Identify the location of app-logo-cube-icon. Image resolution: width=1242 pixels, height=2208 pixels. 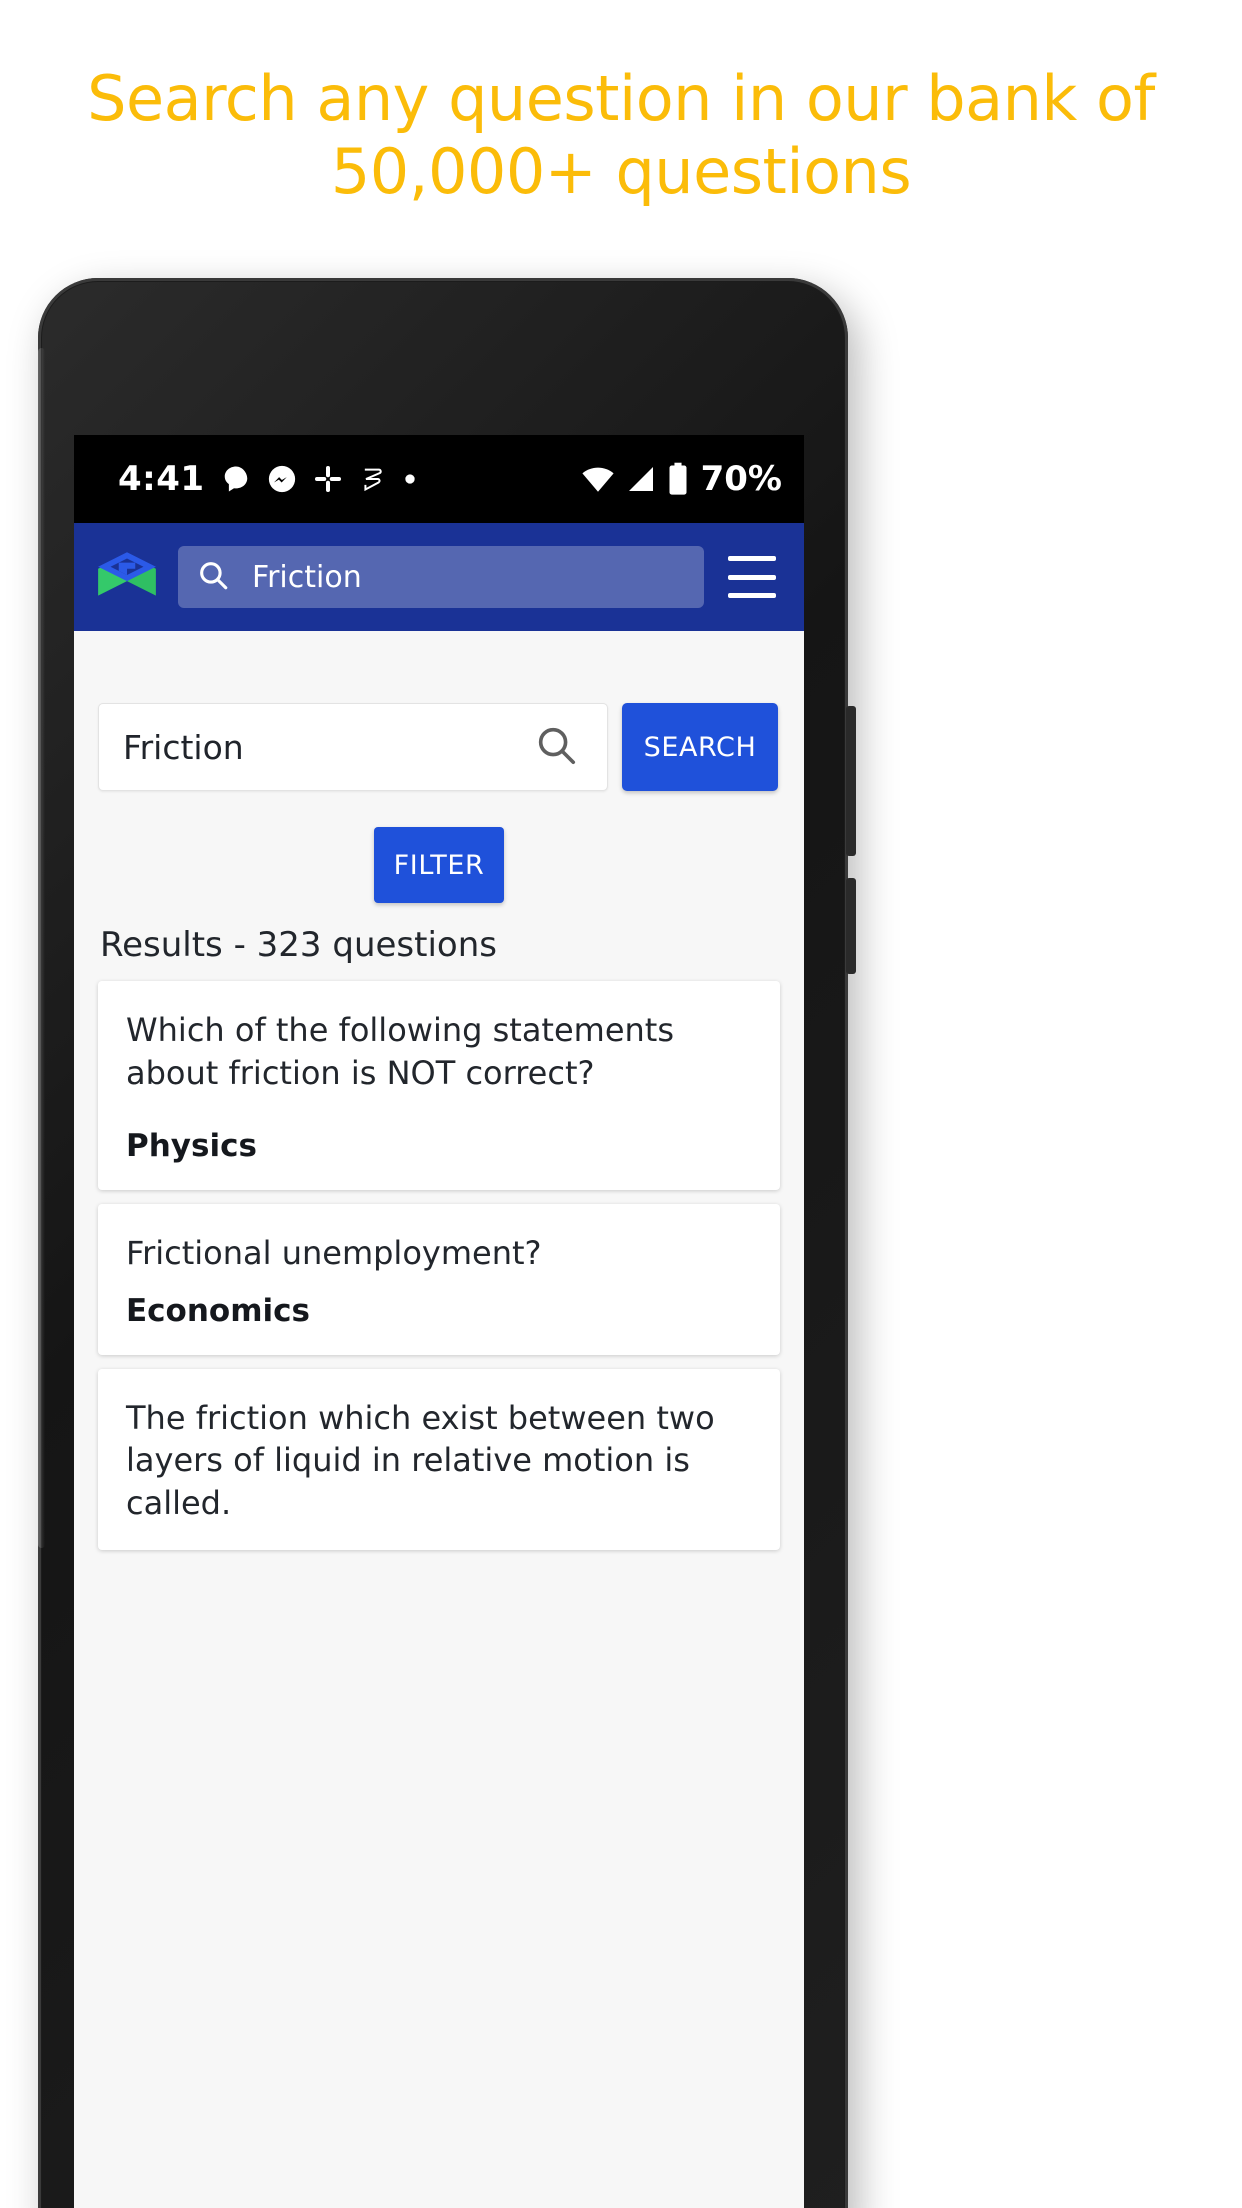
(127, 577).